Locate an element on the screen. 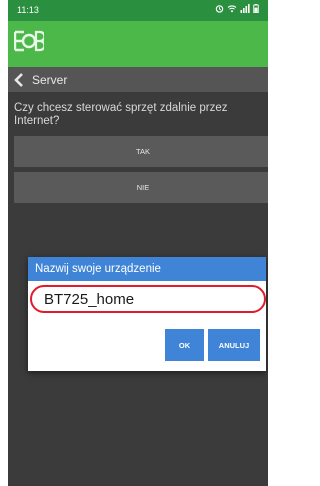  battery-icon is located at coordinates (256, 8).